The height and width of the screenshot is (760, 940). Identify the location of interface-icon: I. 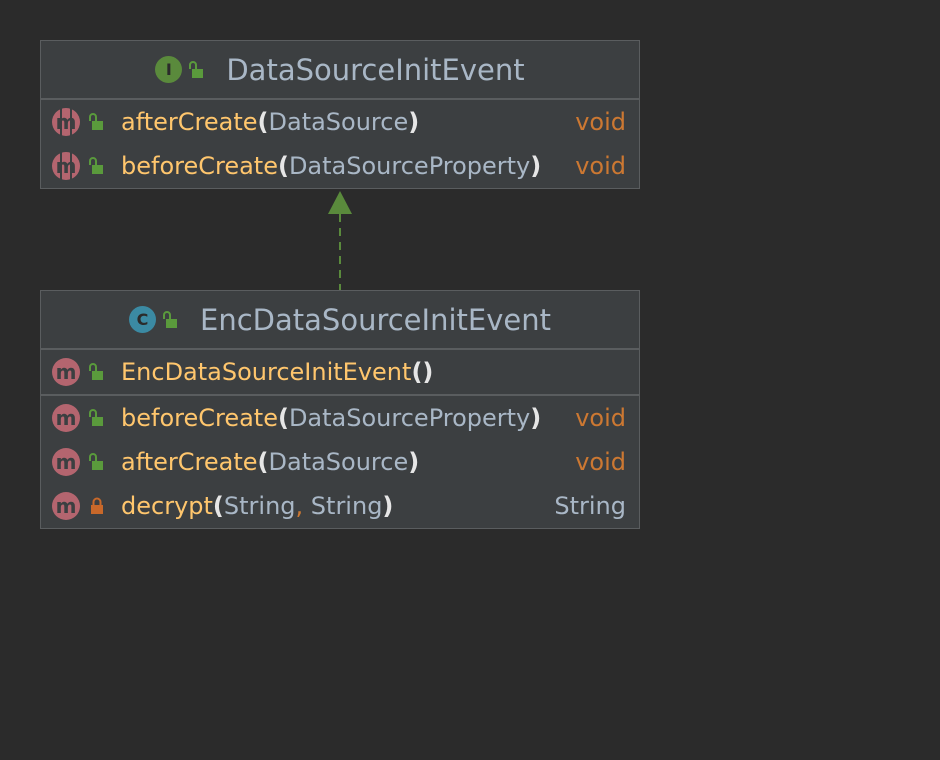
(169, 69).